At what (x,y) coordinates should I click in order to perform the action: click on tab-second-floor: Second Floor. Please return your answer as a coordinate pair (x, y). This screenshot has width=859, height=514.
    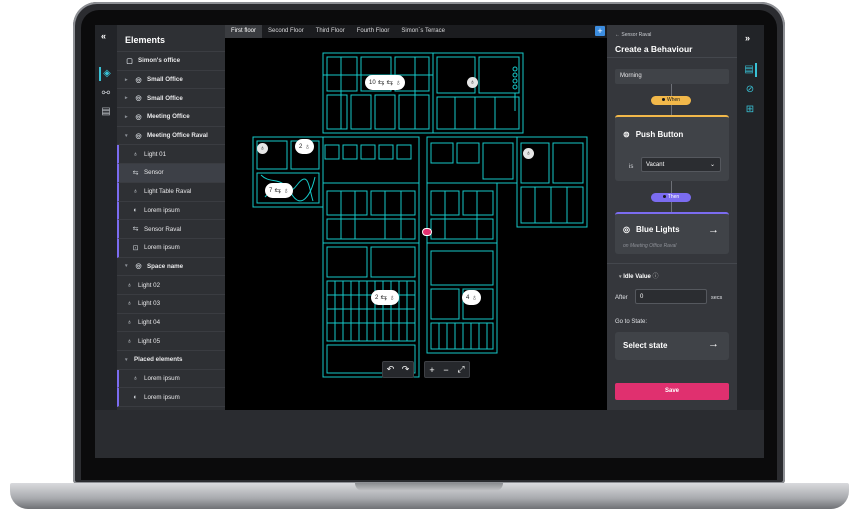
    Looking at the image, I should click on (286, 31).